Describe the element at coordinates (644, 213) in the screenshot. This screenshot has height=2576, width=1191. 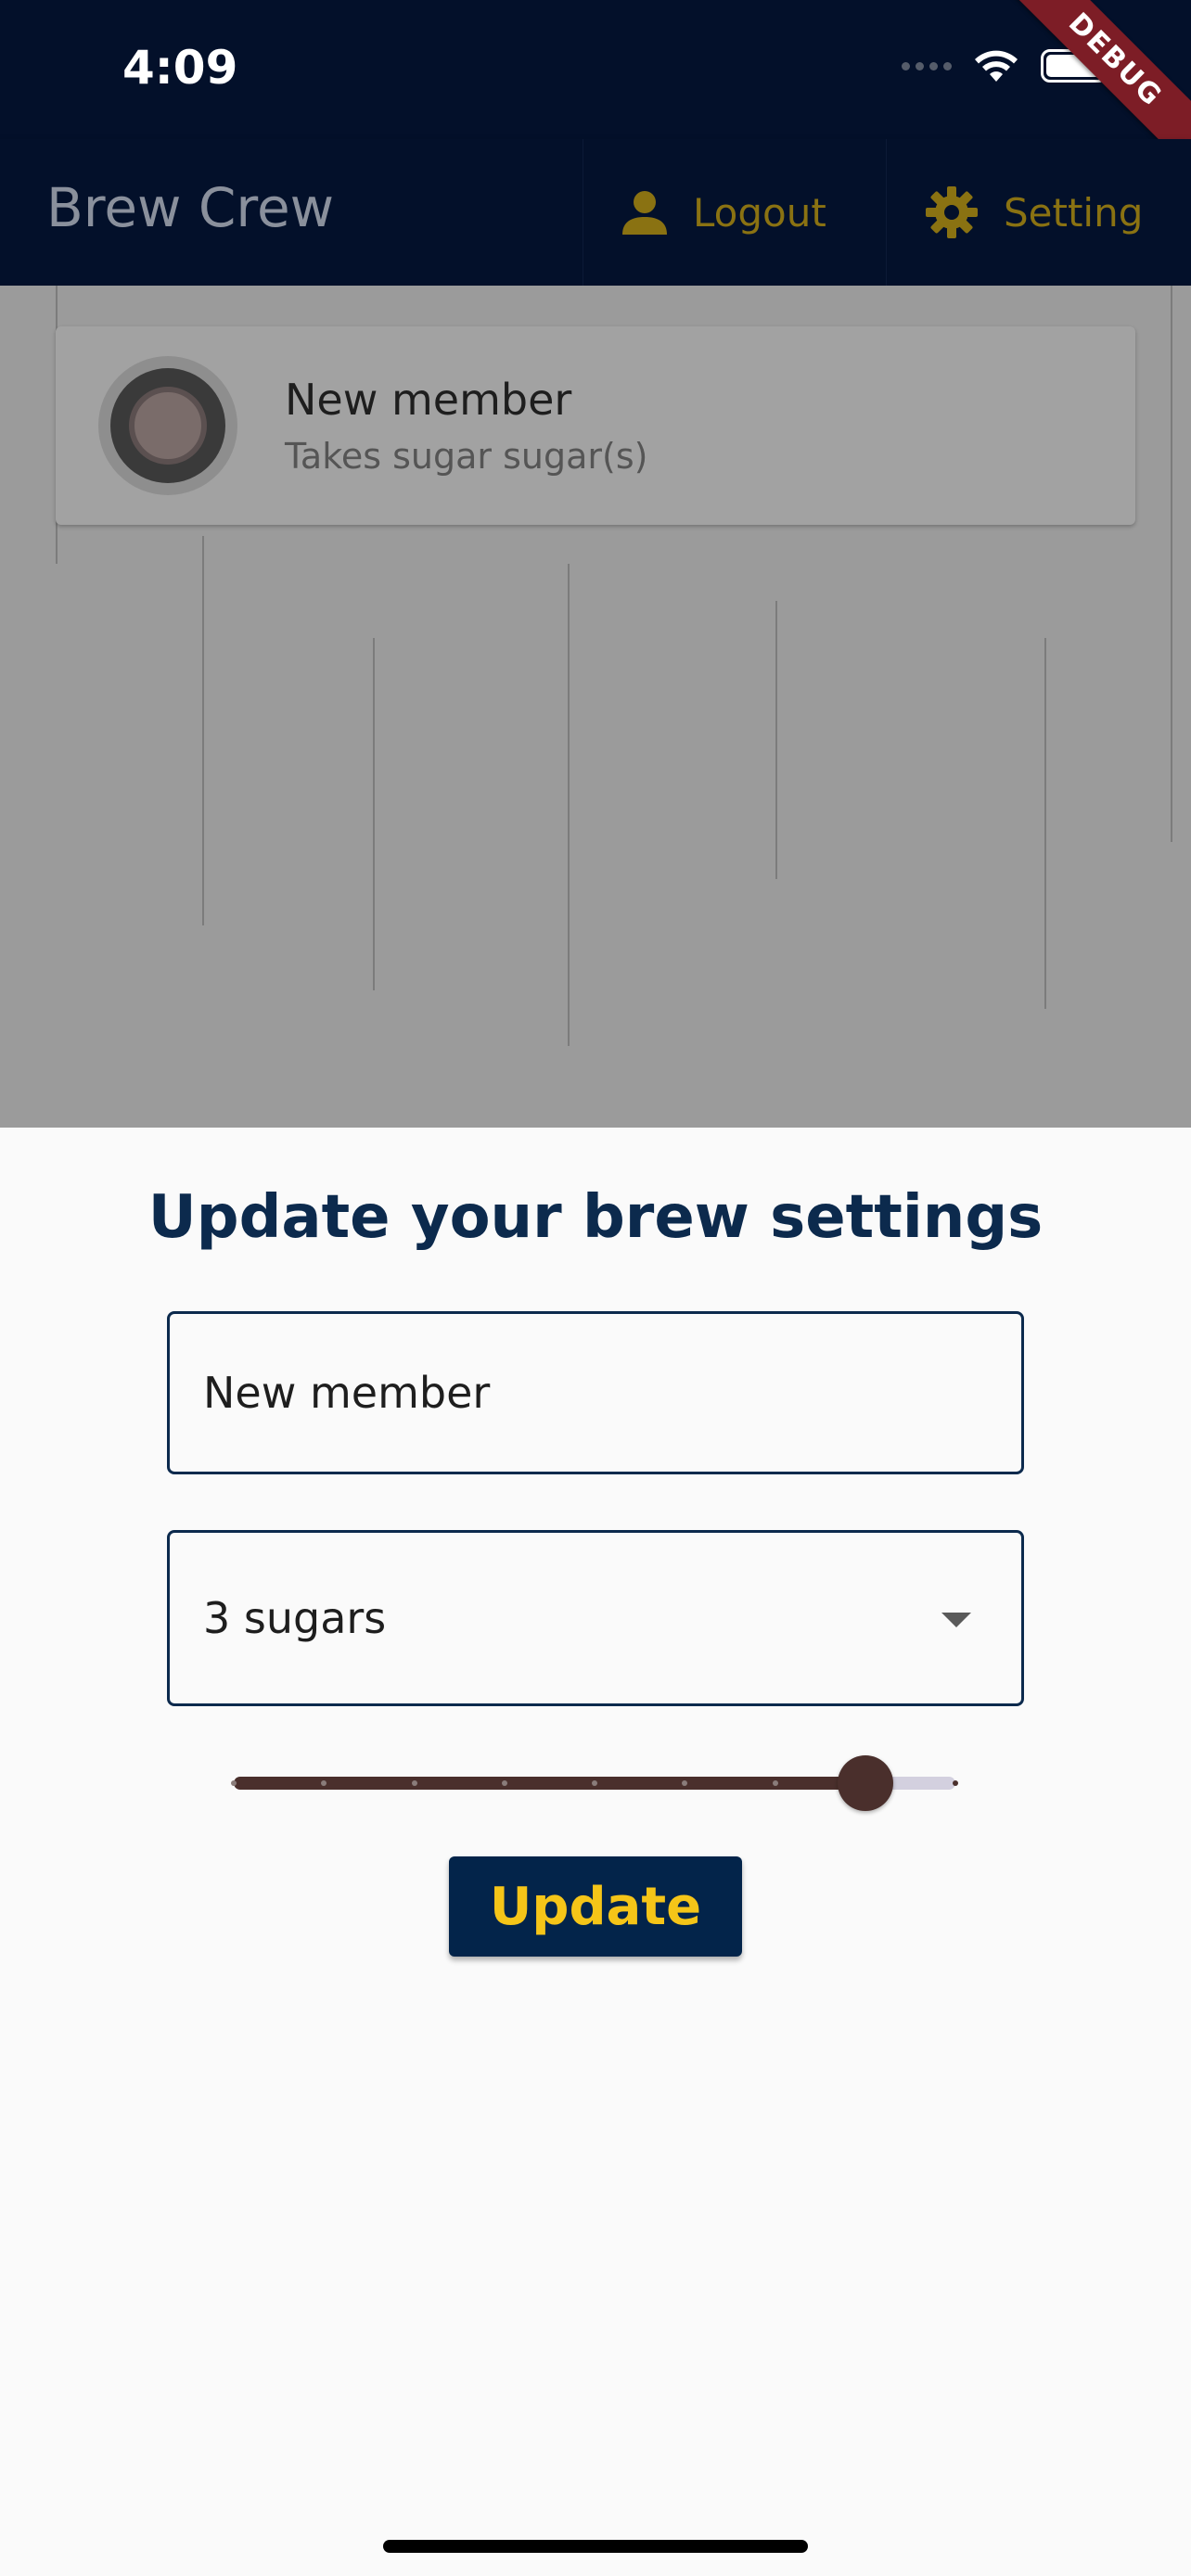
I see `person-icon` at that location.